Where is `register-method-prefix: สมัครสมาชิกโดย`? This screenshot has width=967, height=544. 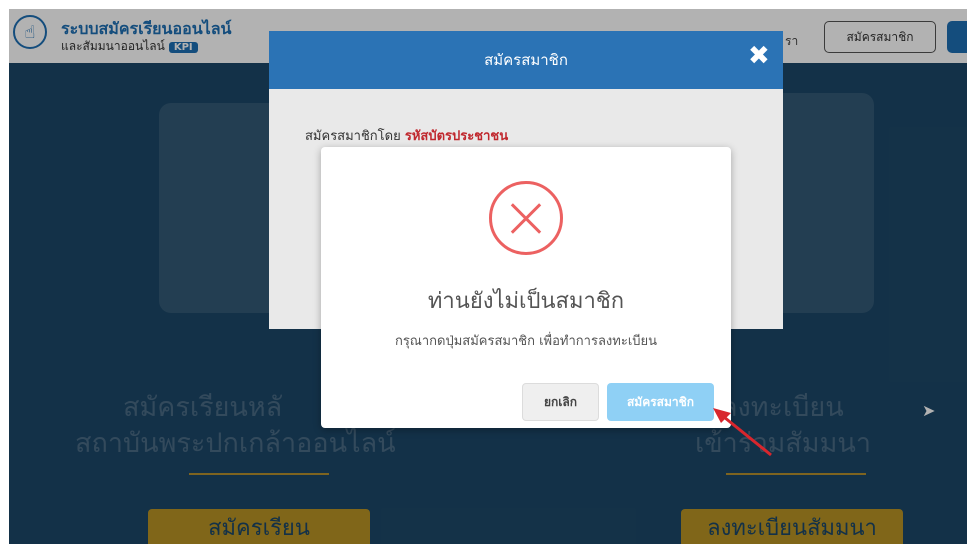
register-method-prefix: สมัครสมาชิกโดย is located at coordinates (353, 136).